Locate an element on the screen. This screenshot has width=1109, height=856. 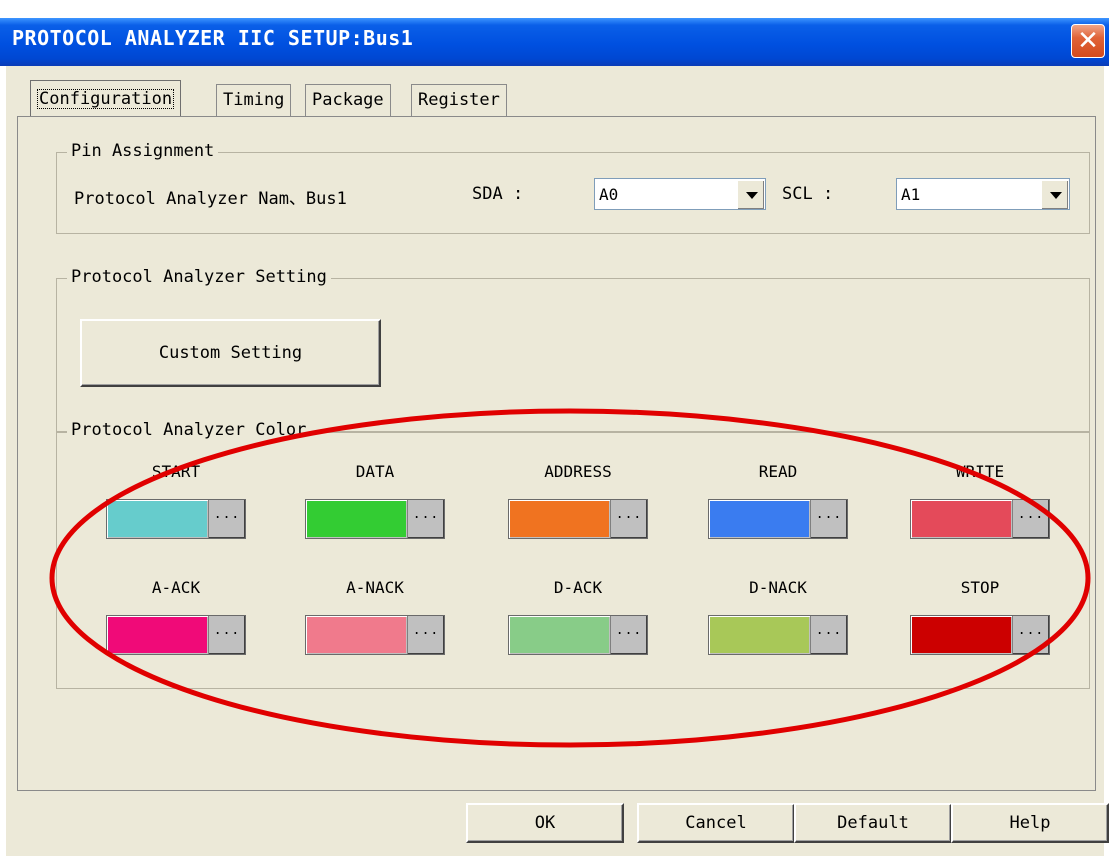
scl-select: A1 is located at coordinates (983, 194).